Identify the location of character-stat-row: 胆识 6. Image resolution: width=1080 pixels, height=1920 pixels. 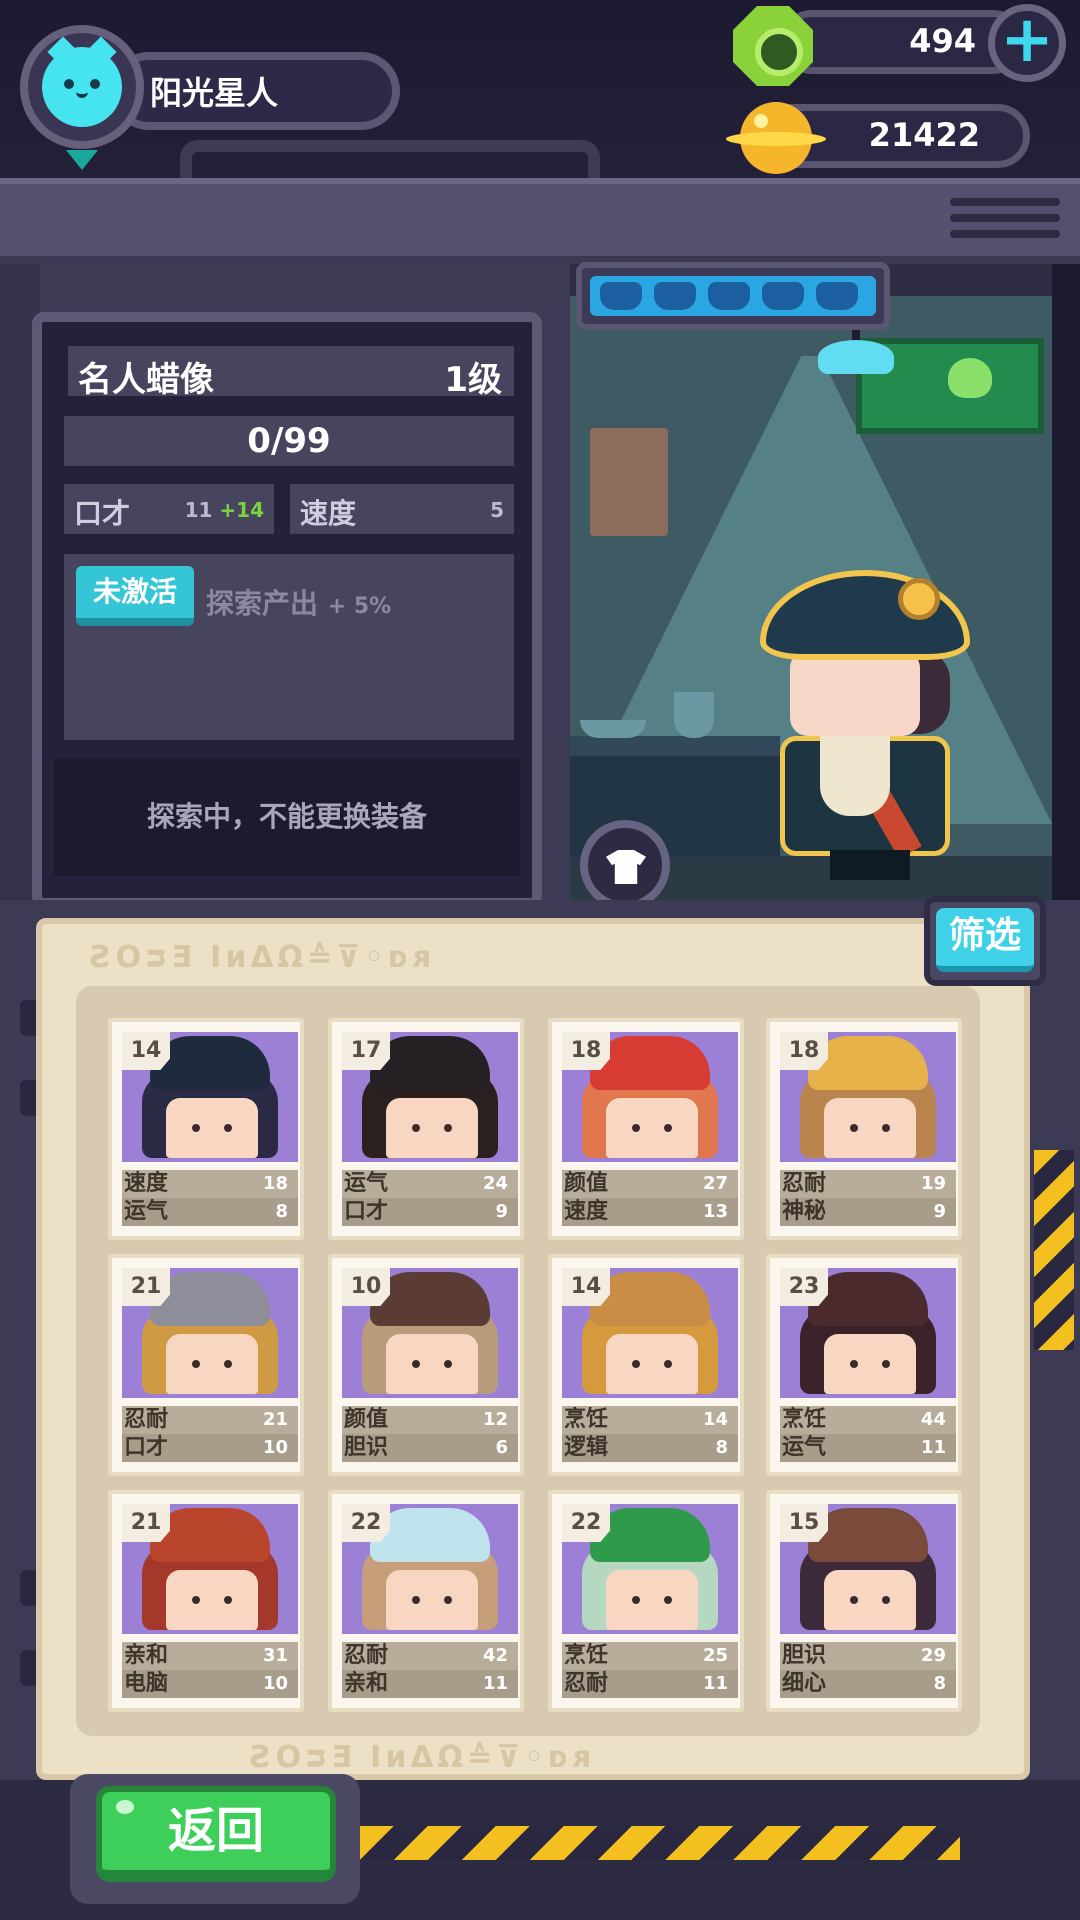
(430, 1448).